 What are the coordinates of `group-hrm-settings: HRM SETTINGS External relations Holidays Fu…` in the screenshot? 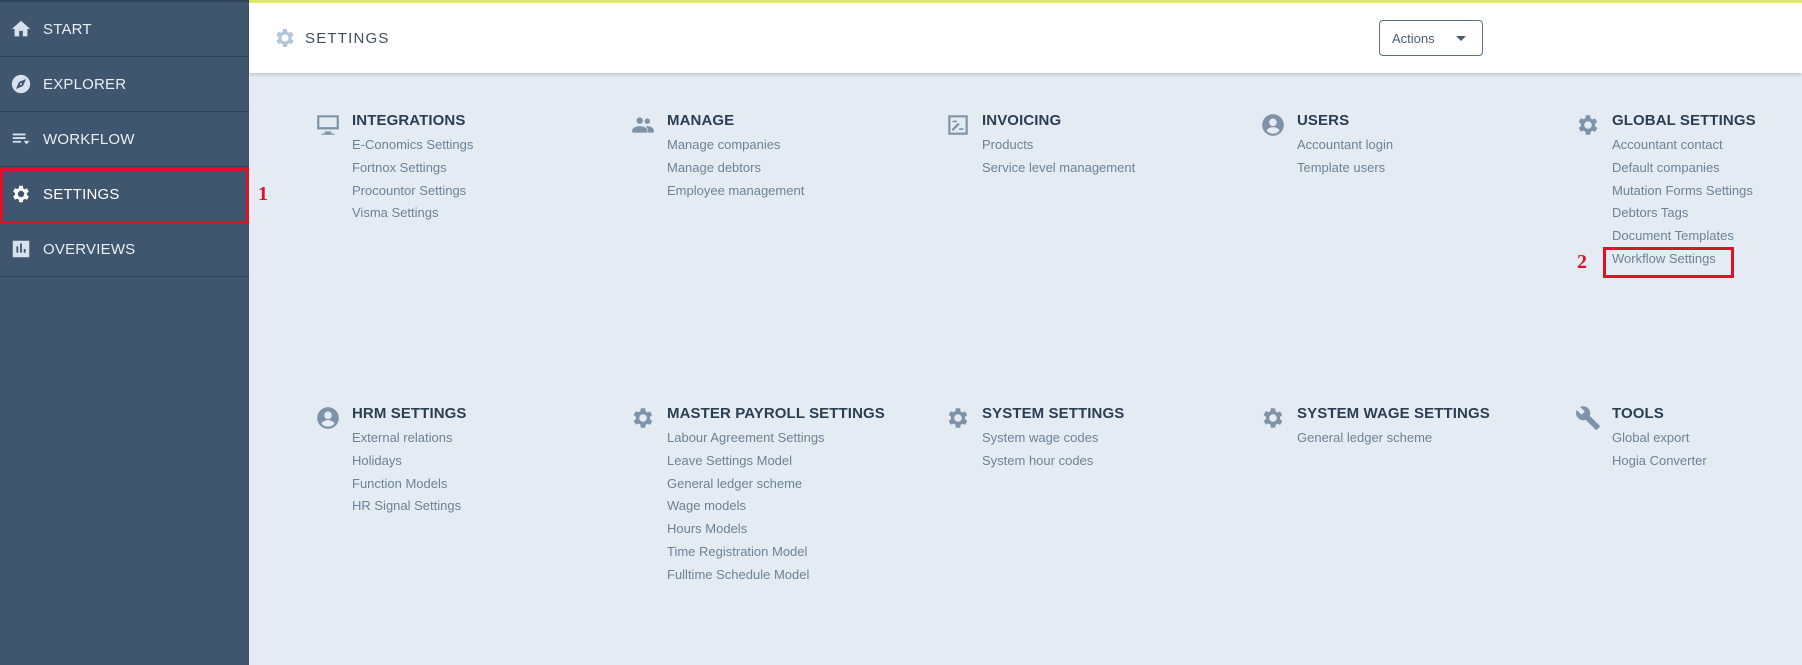 It's located at (464, 534).